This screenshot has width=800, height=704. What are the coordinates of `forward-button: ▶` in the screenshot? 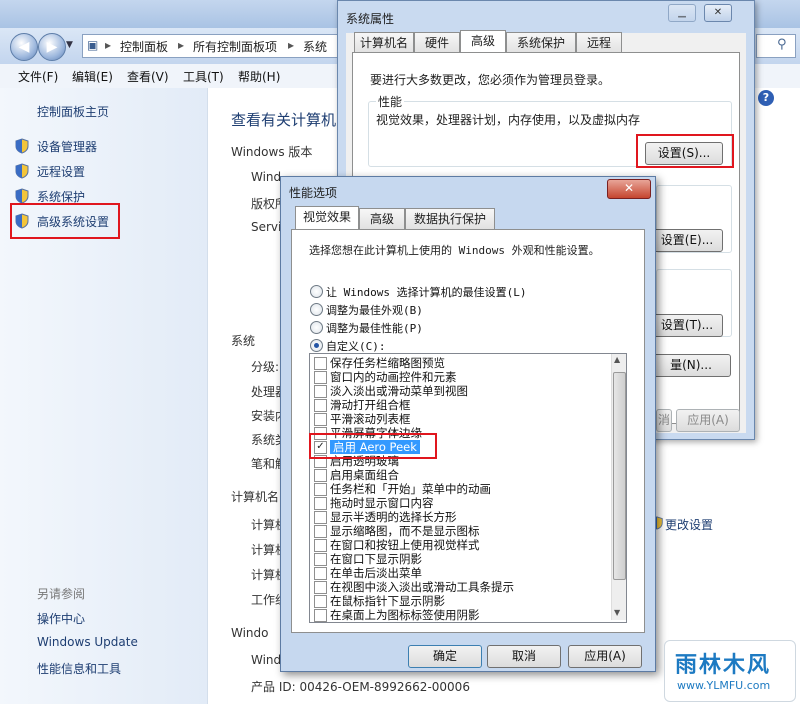 It's located at (52, 47).